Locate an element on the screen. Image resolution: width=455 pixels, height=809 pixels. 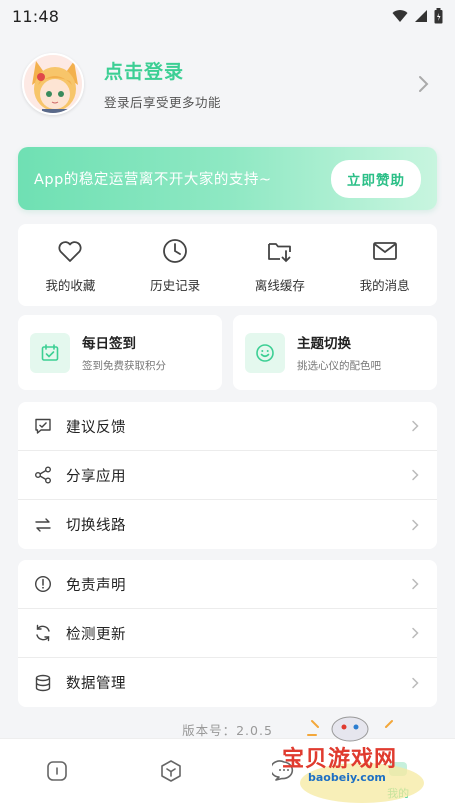
messages-button: 我的消息 is located at coordinates (385, 265).